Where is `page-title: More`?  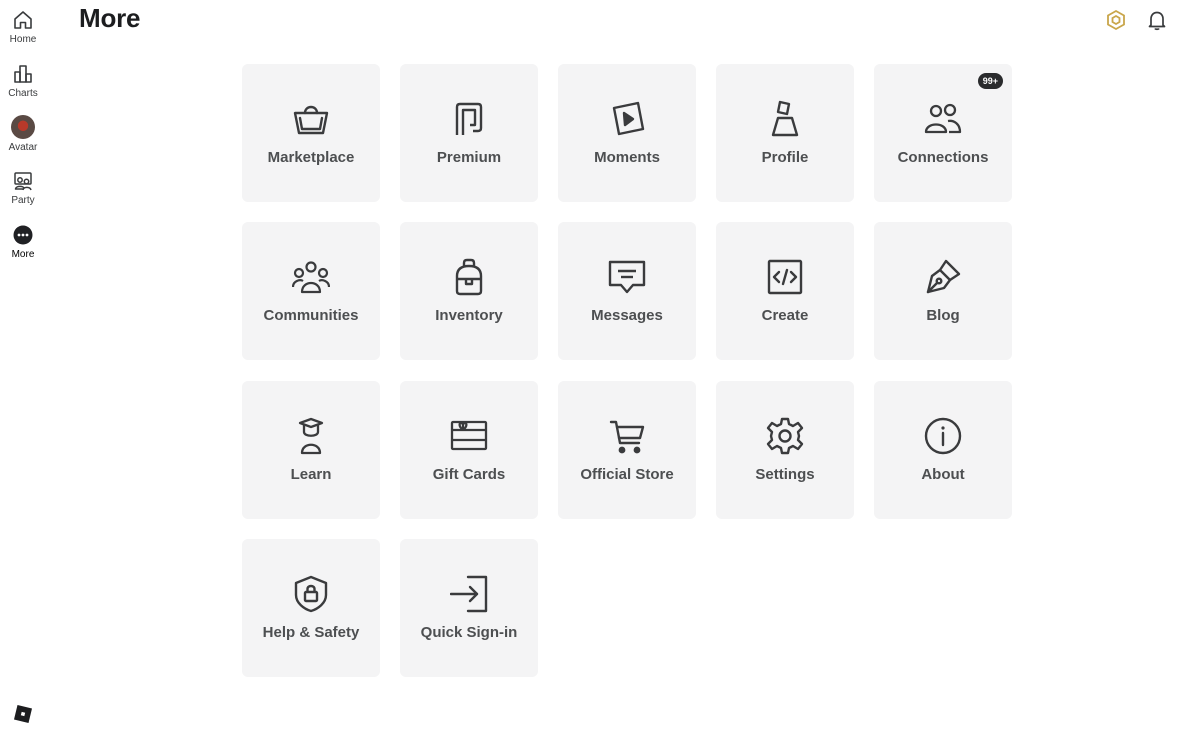 page-title: More is located at coordinates (110, 18).